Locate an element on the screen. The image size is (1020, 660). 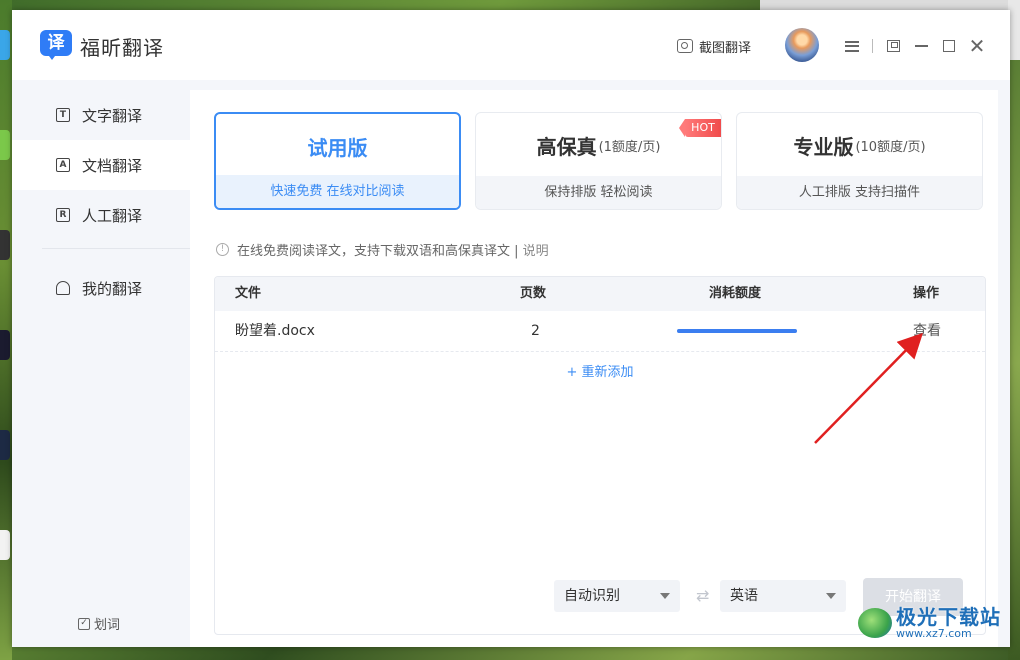
plan-subtitle: (10额度/页) is located at coordinates (890, 147).